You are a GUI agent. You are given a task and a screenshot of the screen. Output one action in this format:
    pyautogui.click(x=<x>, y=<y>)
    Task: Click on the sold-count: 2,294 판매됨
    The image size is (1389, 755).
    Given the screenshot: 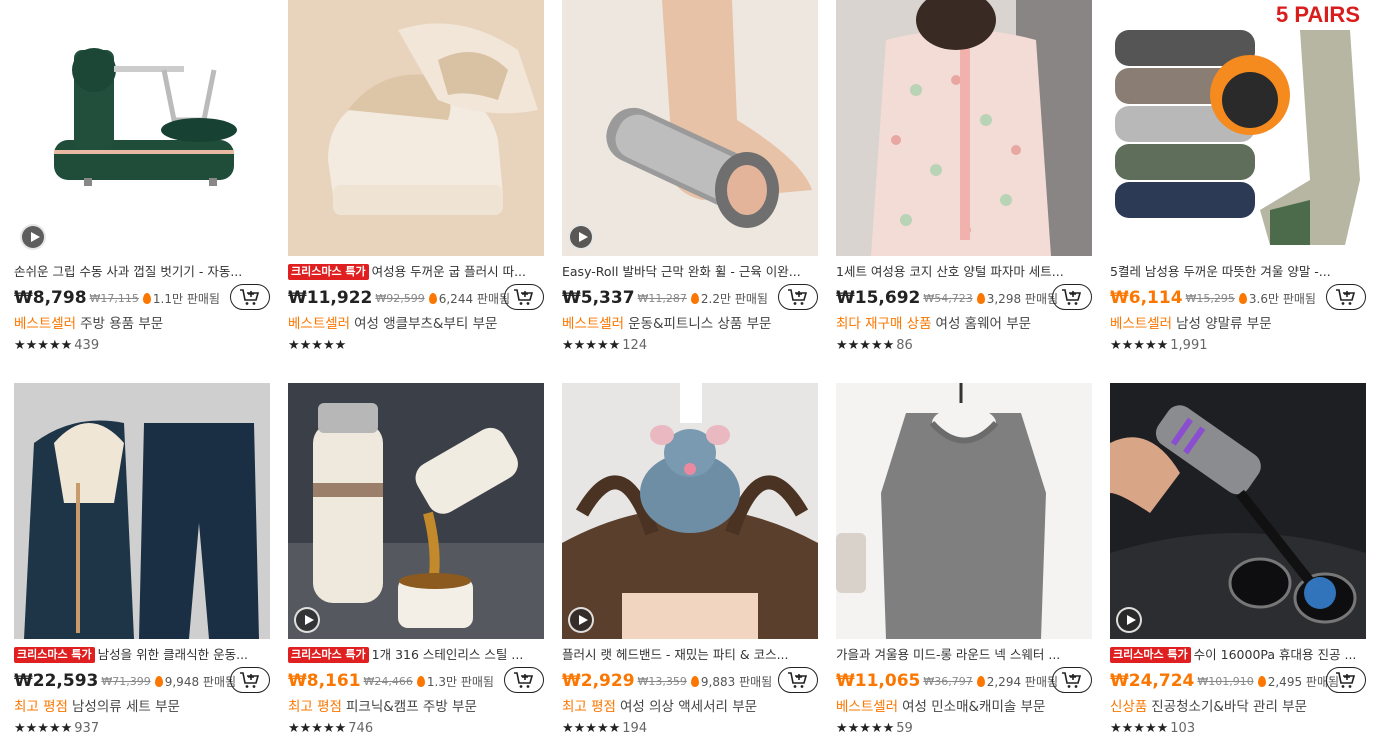 What is the action you would take?
    pyautogui.click(x=1022, y=681)
    